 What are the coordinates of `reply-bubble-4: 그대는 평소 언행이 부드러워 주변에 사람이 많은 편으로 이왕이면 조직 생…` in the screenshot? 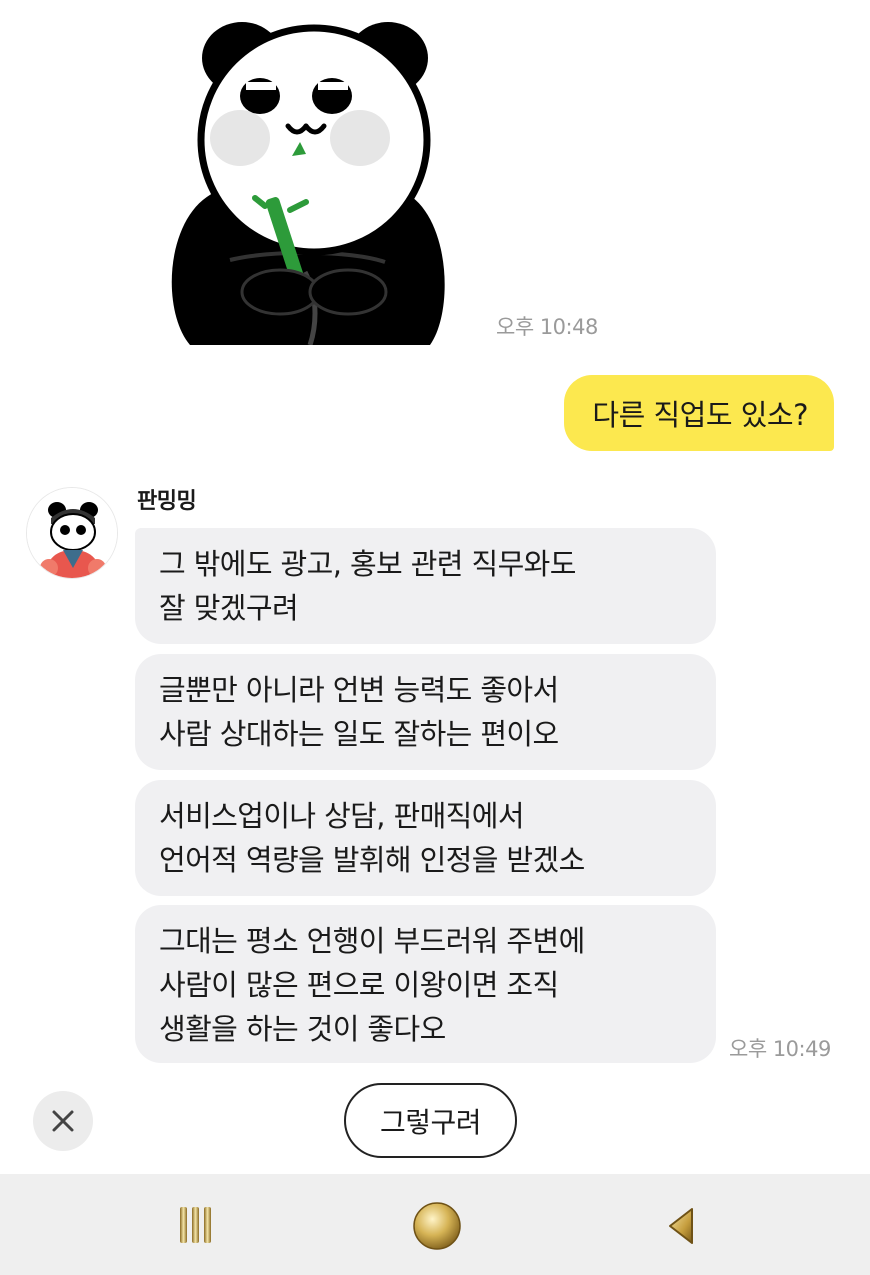 It's located at (425, 984).